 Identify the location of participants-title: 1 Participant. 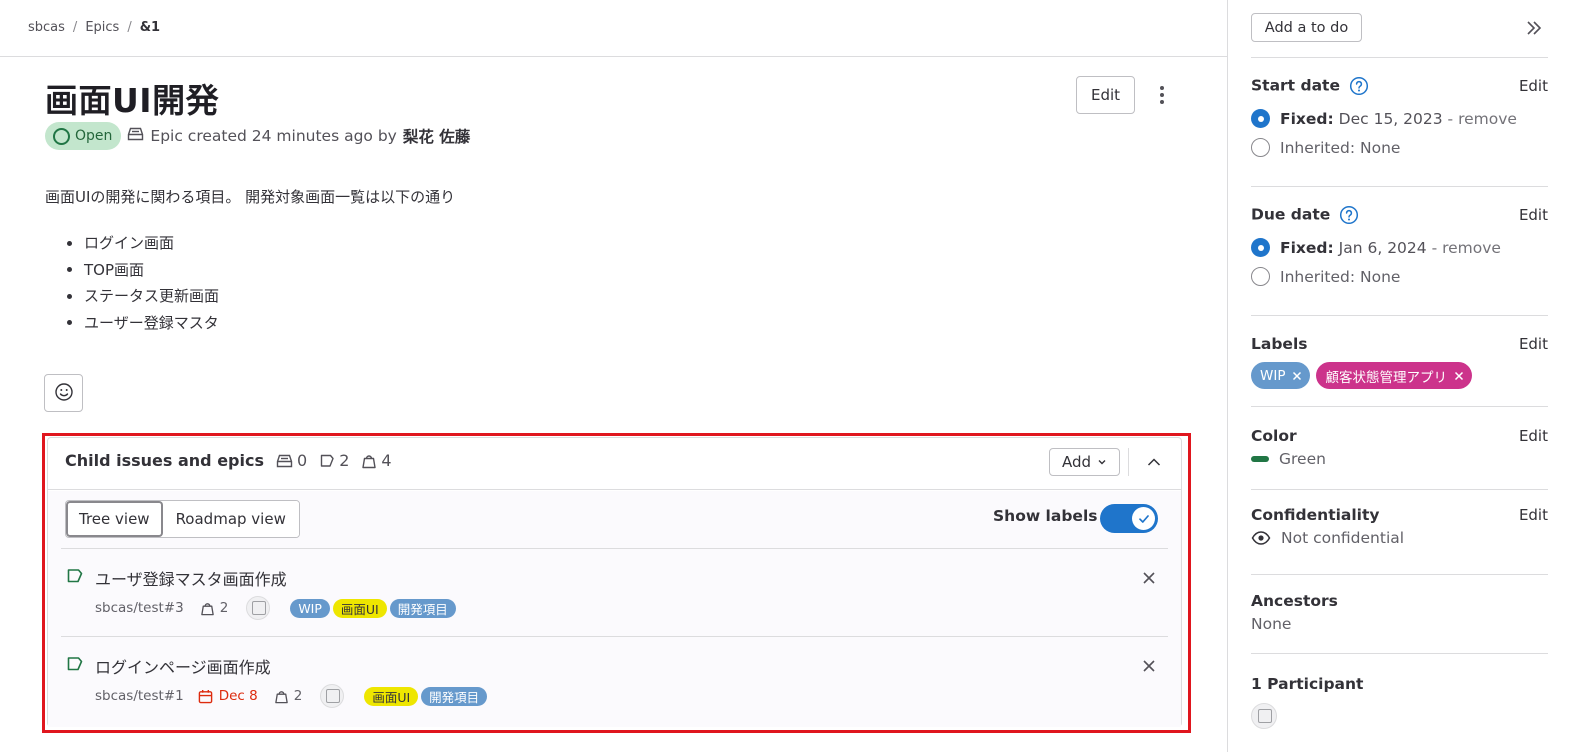
(1307, 684).